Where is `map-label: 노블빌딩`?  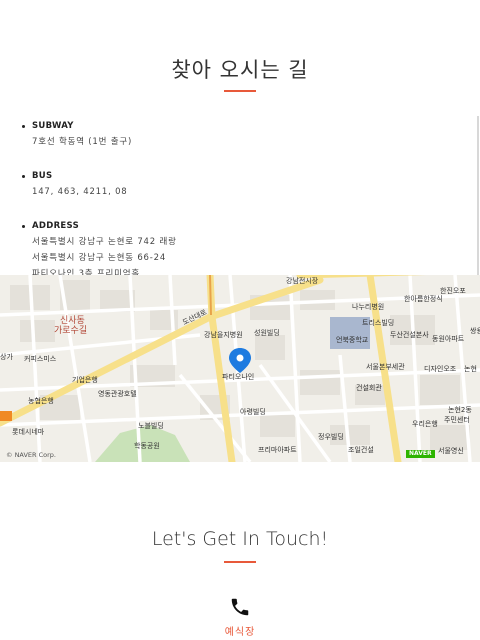 map-label: 노블빌딩 is located at coordinates (151, 425).